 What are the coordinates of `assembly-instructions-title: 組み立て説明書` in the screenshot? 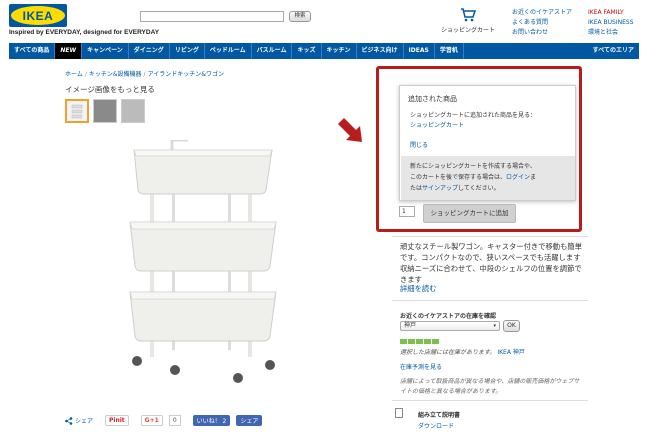 It's located at (439, 415).